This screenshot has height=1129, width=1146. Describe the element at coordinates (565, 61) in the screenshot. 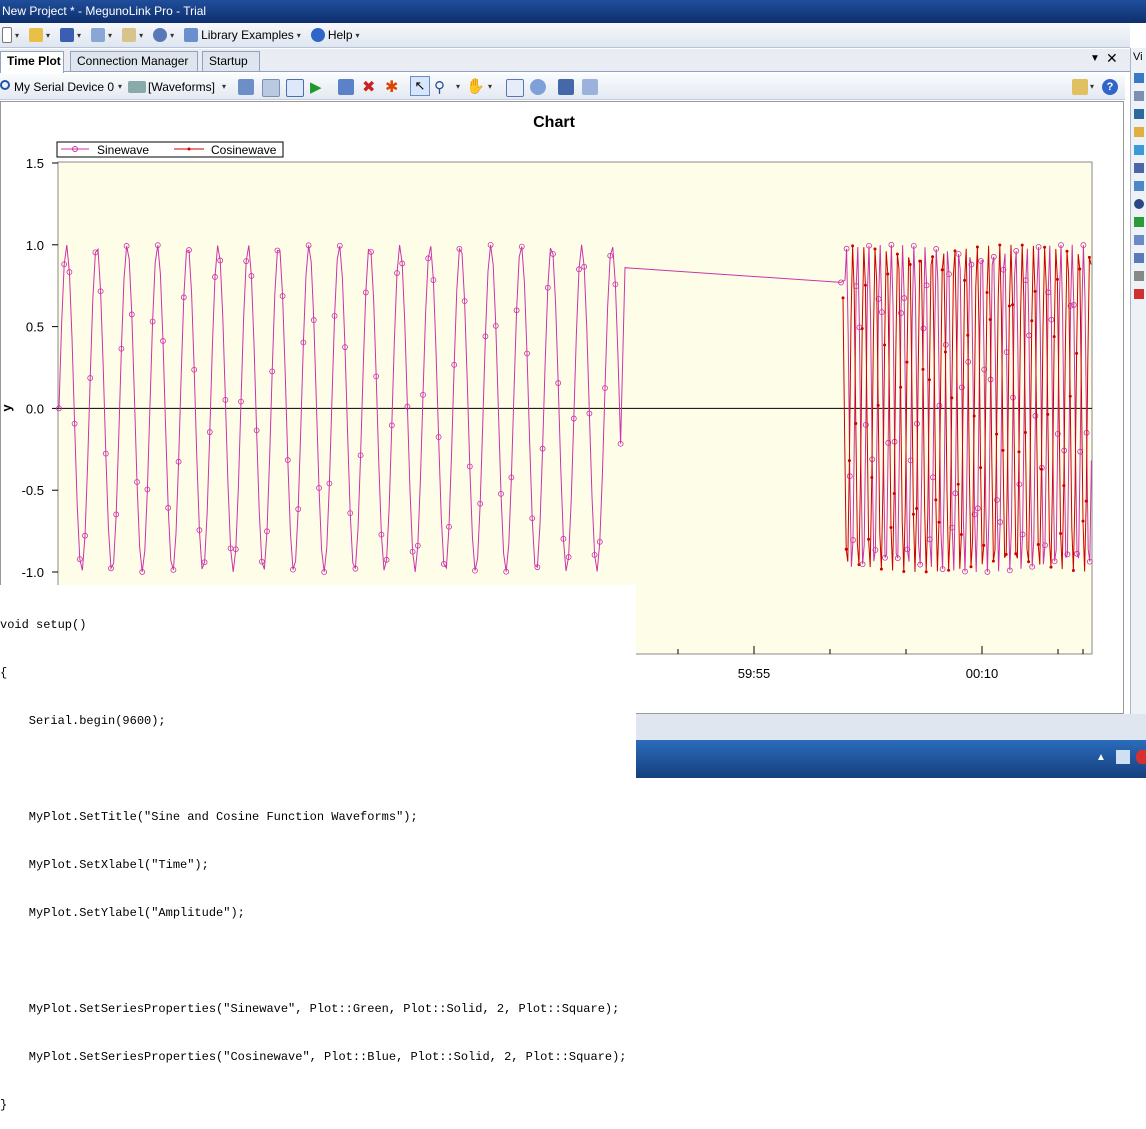

I see `document-tab-bar: Time Plot Connection Manager Startup ▼ ✕` at that location.